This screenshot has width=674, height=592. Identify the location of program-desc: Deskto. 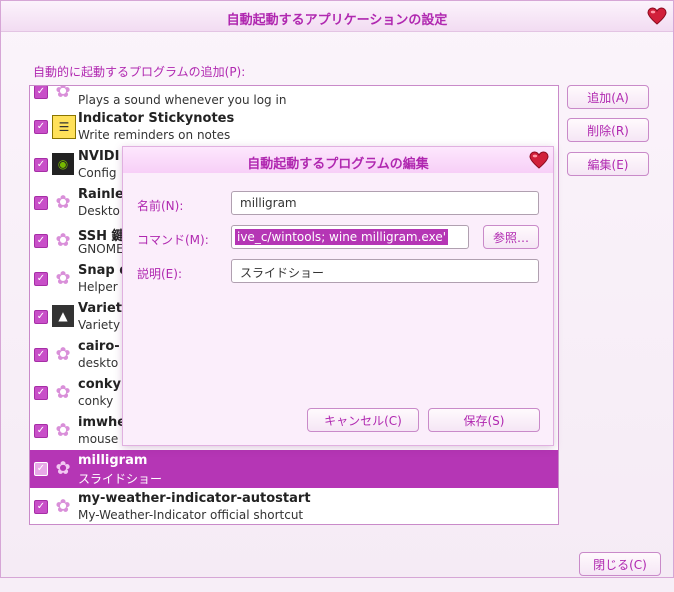
(99, 211).